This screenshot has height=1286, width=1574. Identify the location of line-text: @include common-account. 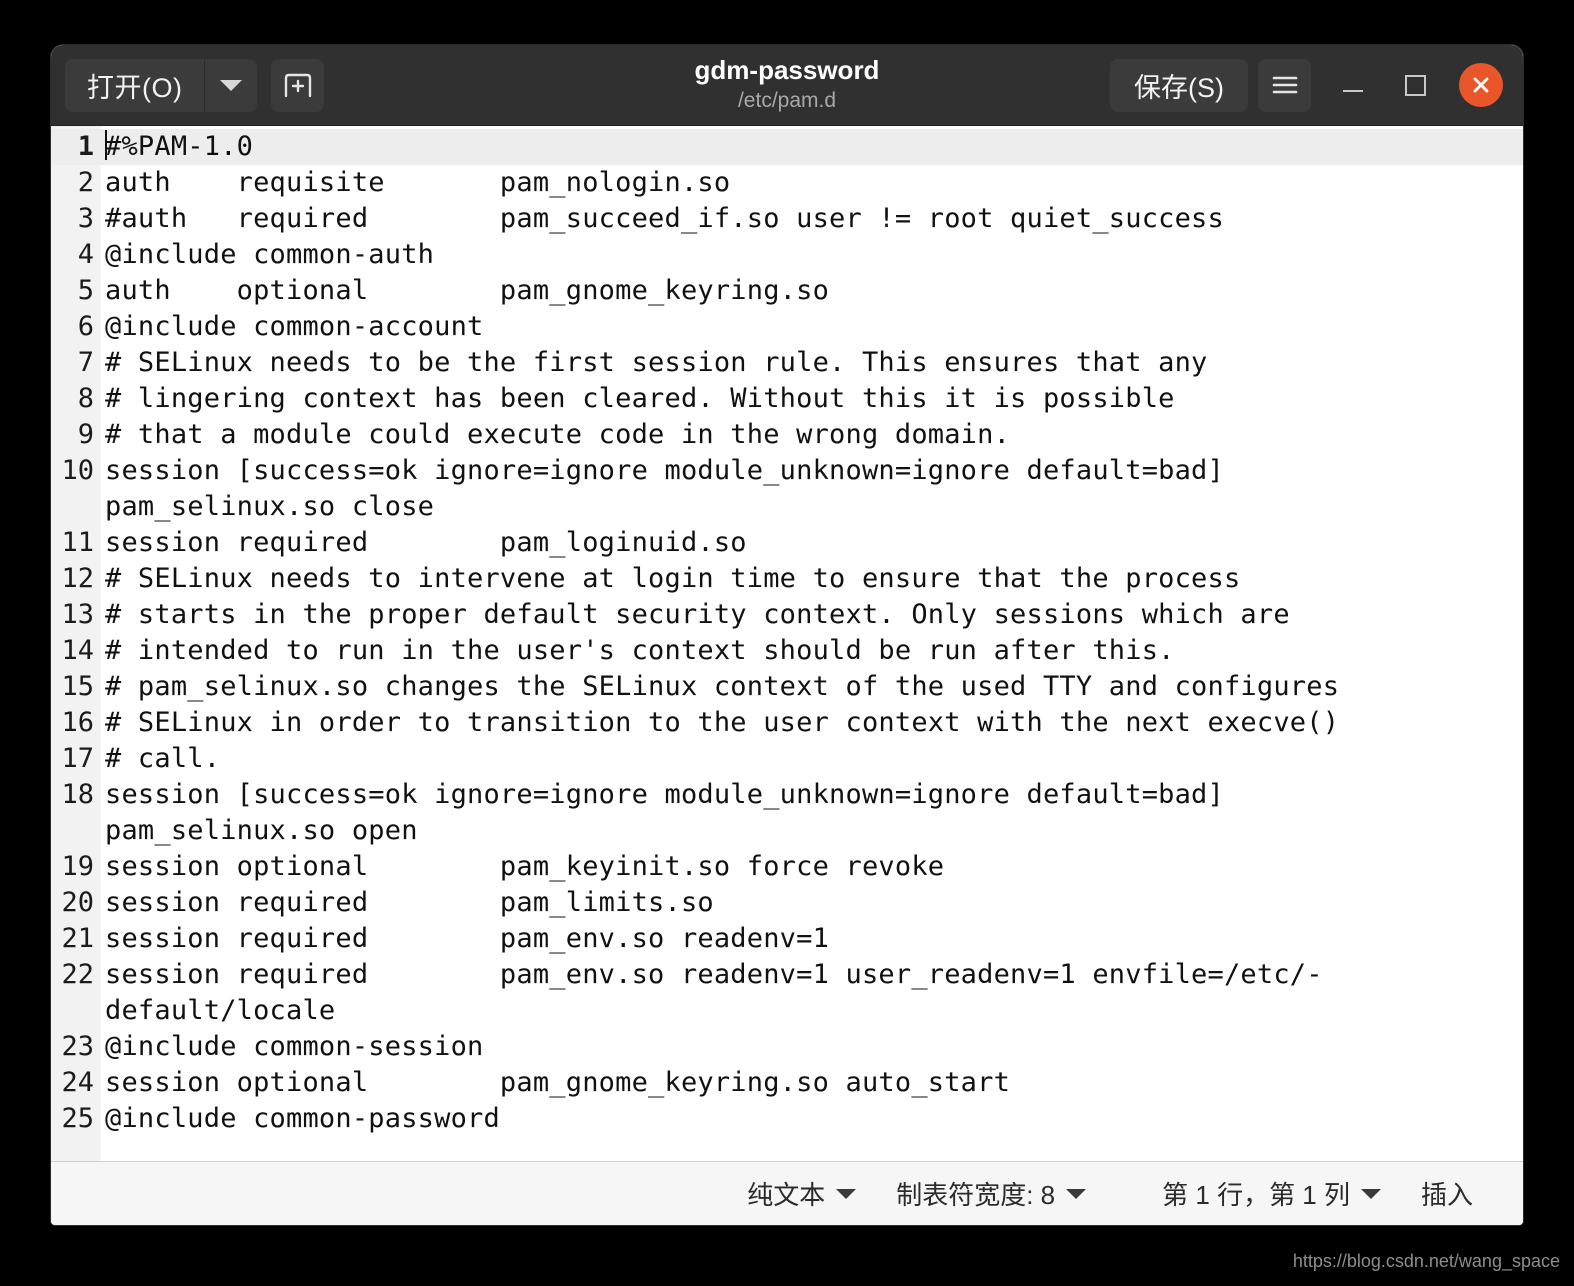
(812, 327).